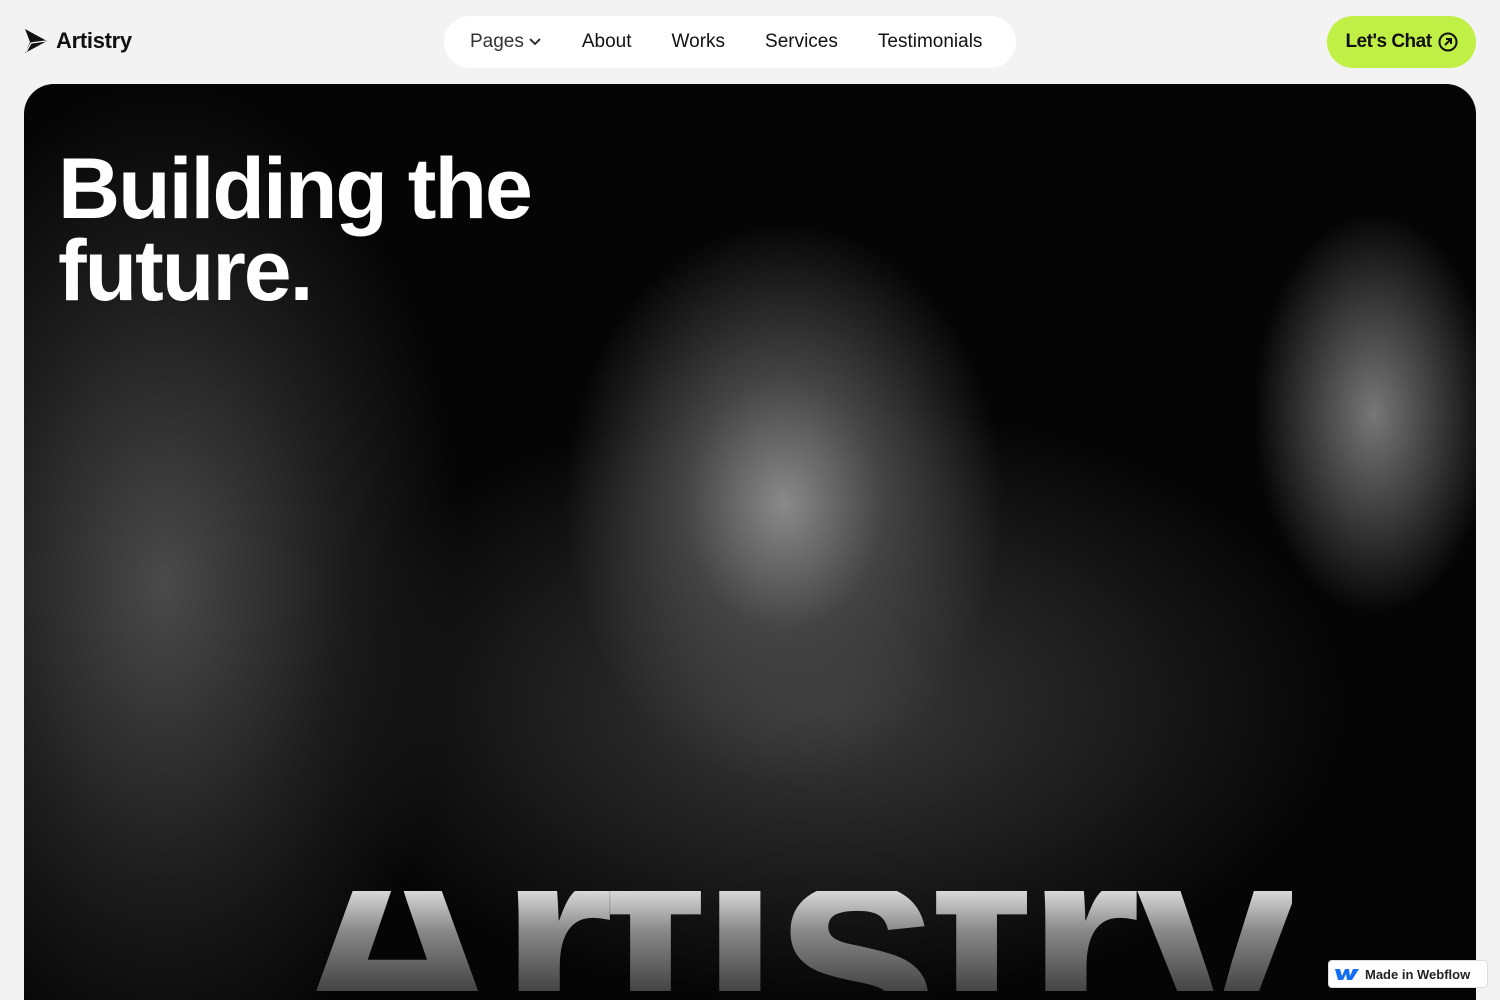  What do you see at coordinates (535, 42) in the screenshot?
I see `chevron-down-icon` at bounding box center [535, 42].